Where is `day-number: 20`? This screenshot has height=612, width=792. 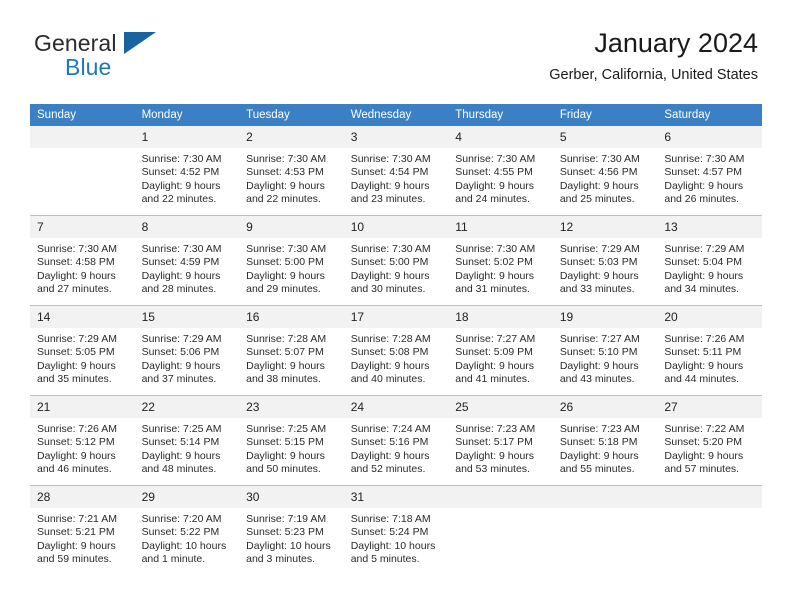 day-number: 20 is located at coordinates (709, 317).